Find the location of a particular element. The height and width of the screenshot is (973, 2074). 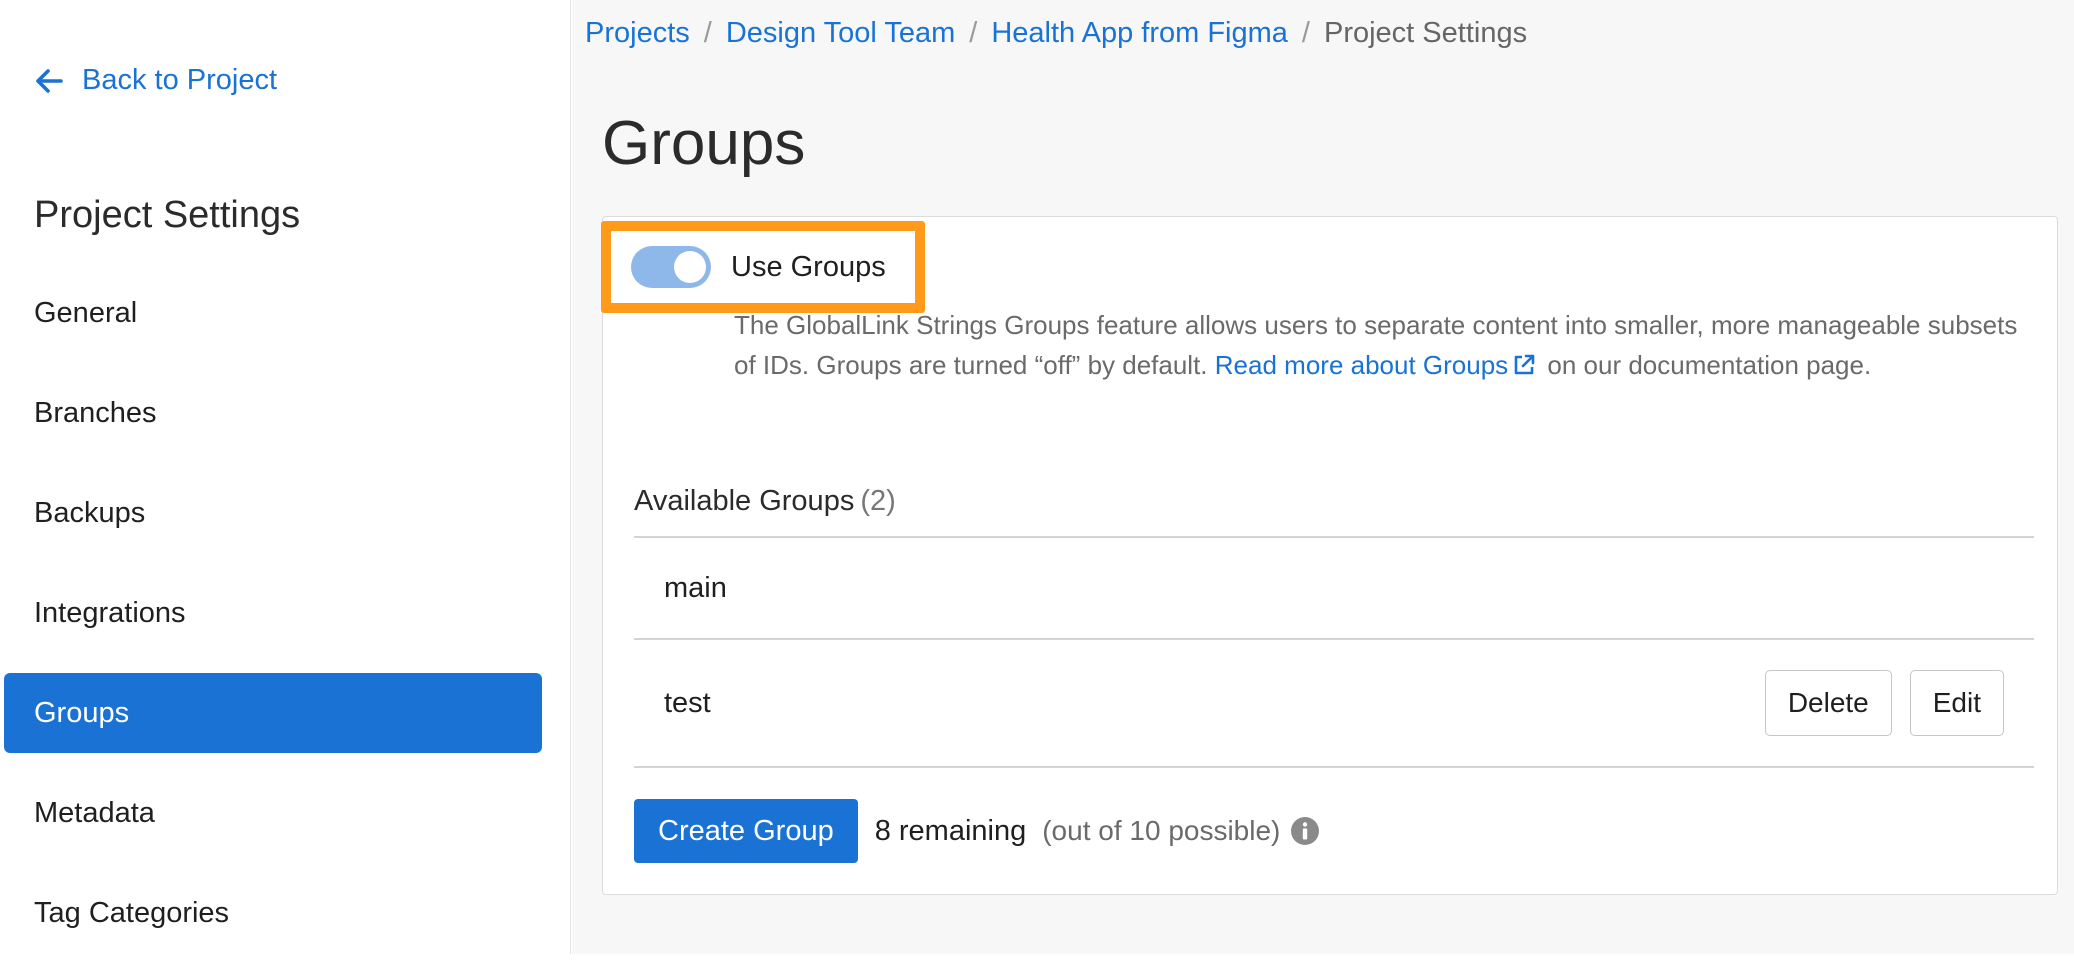

sidebar-item-tag-categories: Tag Categories is located at coordinates (273, 913).